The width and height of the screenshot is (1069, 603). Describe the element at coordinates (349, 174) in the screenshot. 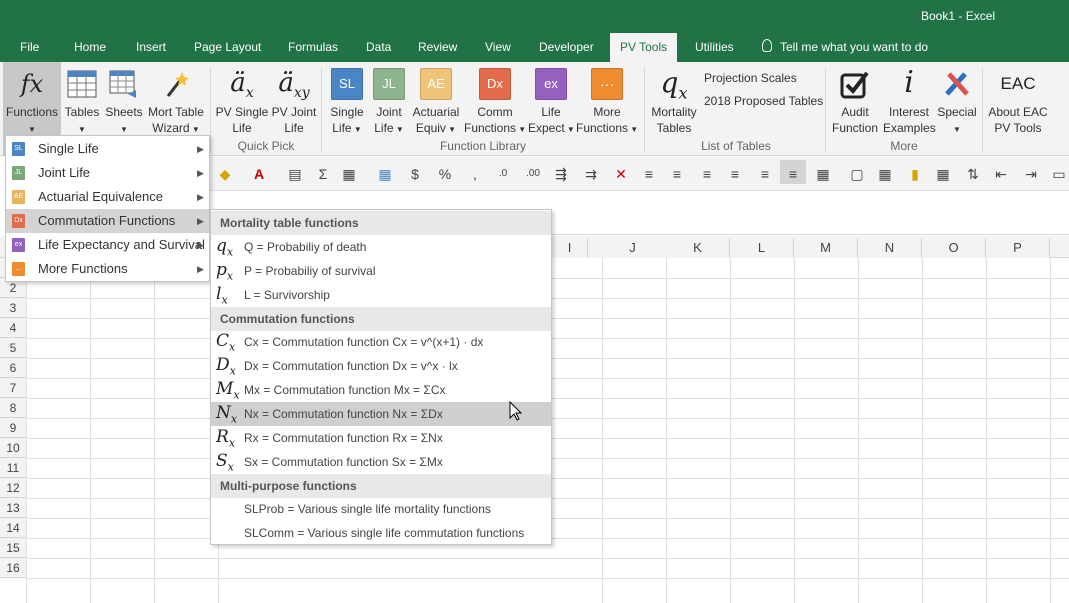

I see `format-icon: ▦` at that location.